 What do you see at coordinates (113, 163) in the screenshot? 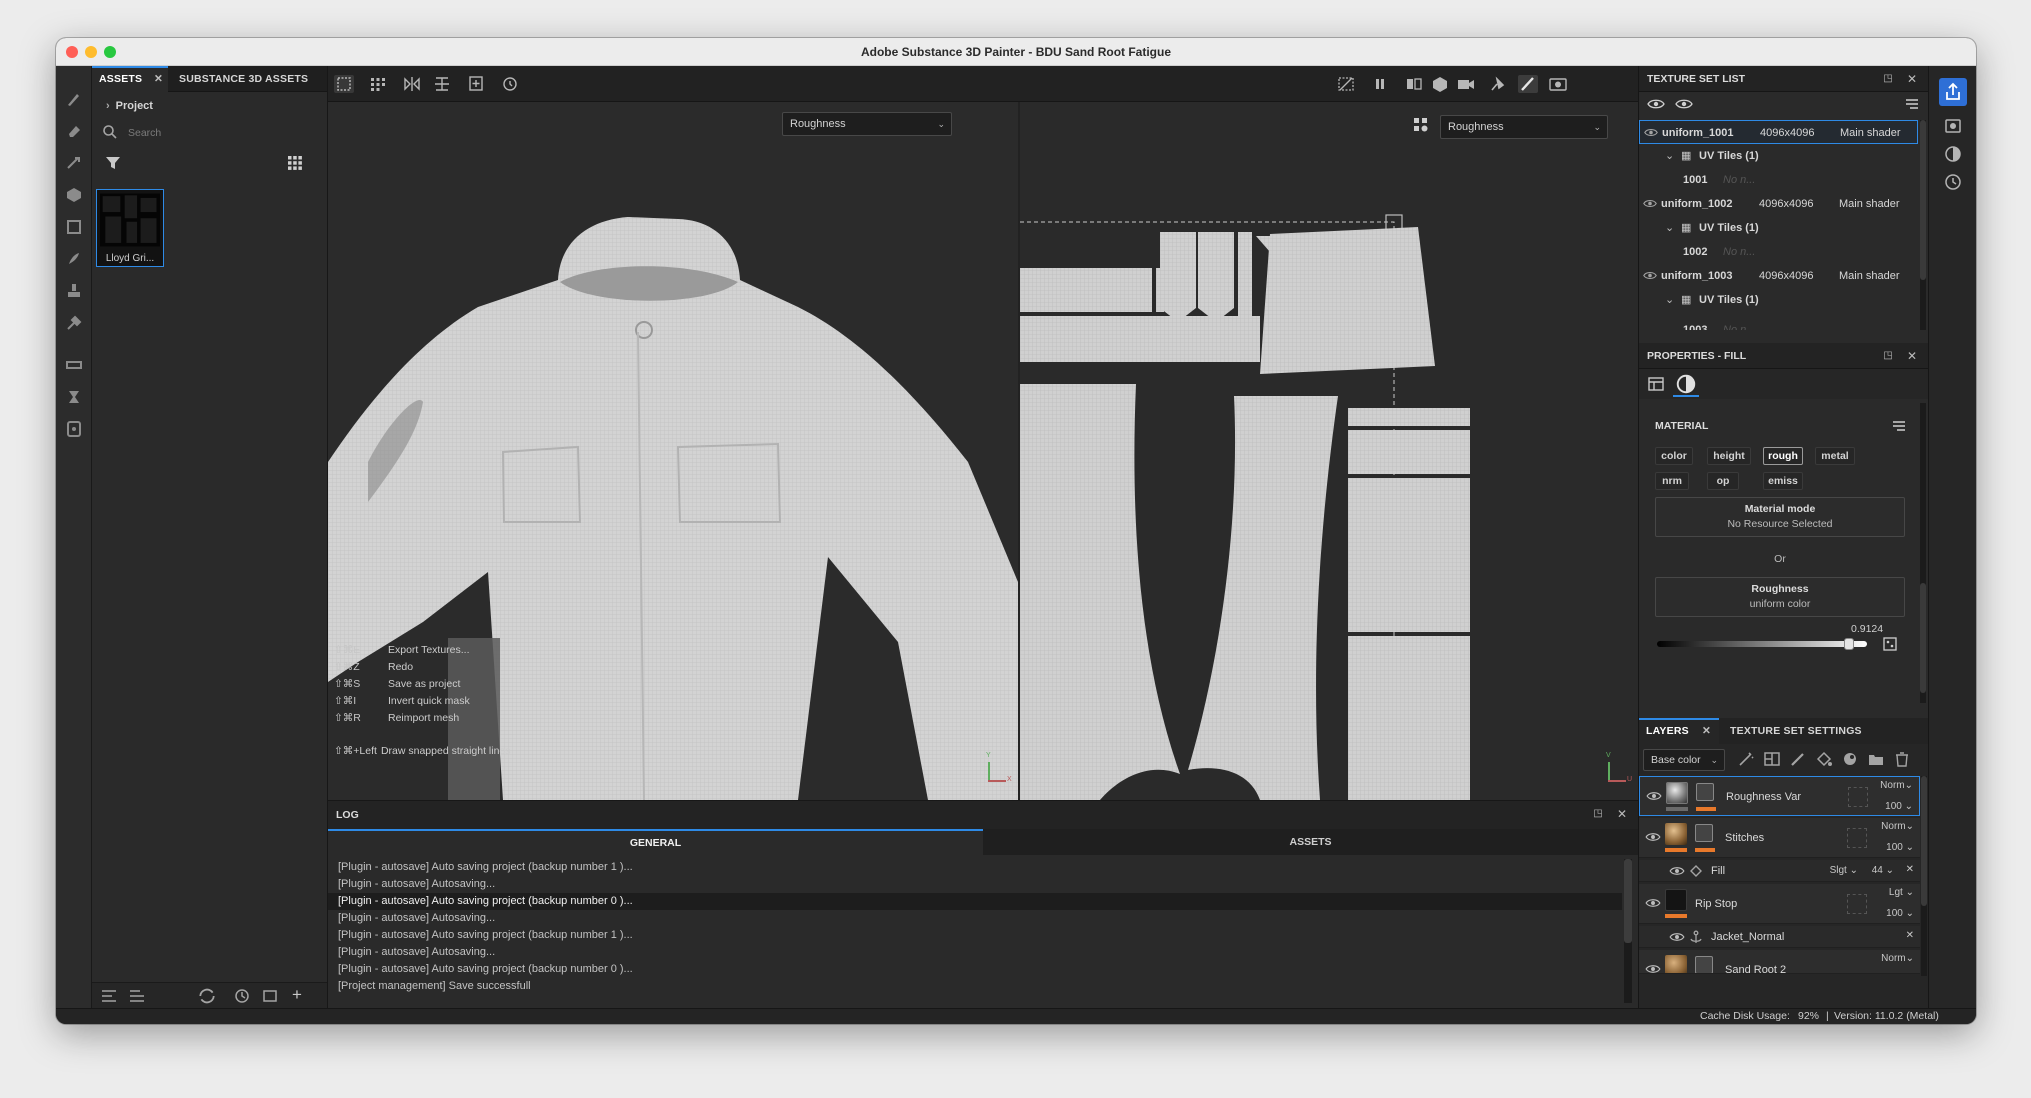
I see `filter-icon` at bounding box center [113, 163].